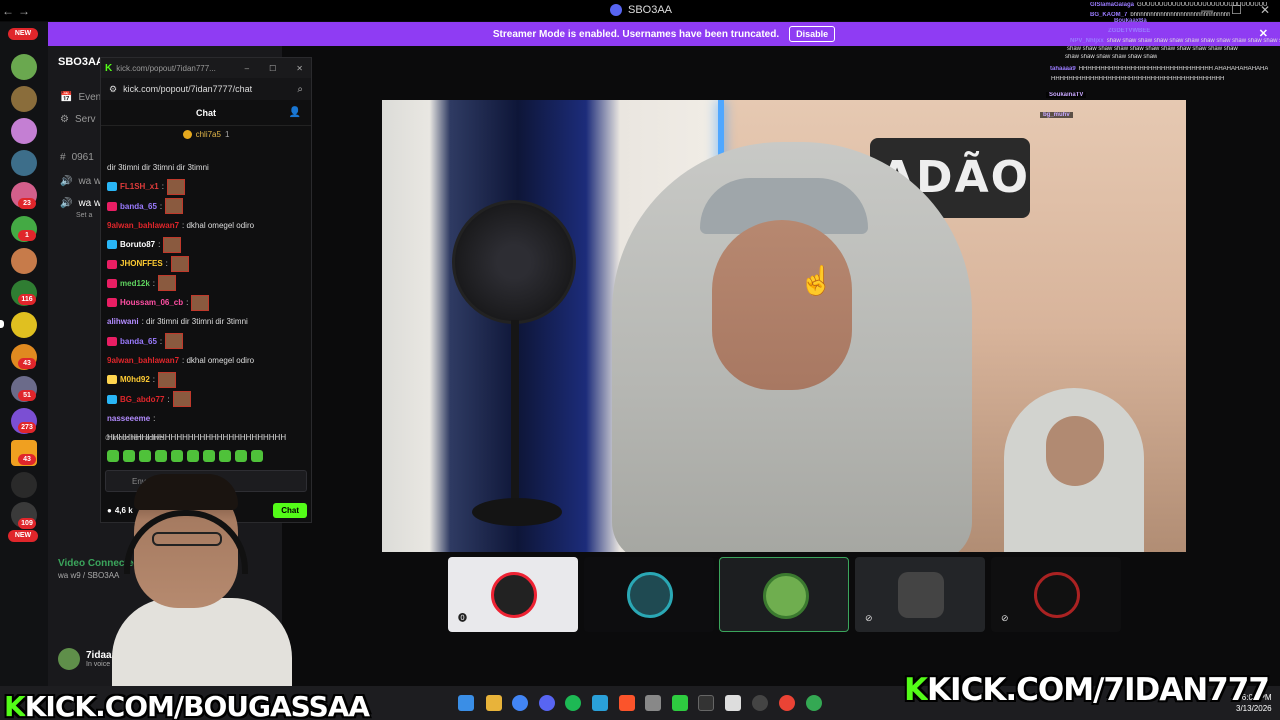  I want to click on chat-message: dir 3timni dir 3timni dir 3timni, so click(206, 167).